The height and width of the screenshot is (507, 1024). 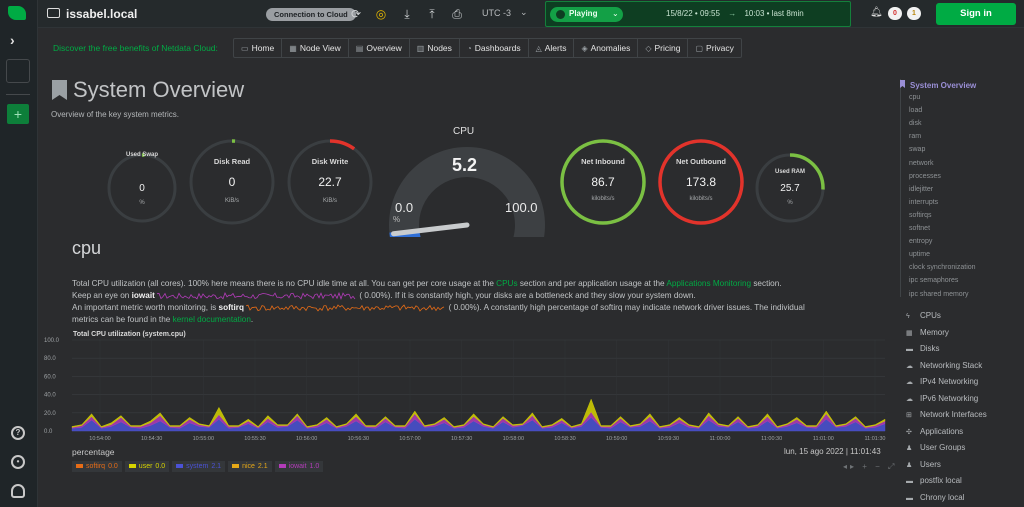 What do you see at coordinates (923, 464) in the screenshot?
I see `toc-section-users: ♟ Users` at bounding box center [923, 464].